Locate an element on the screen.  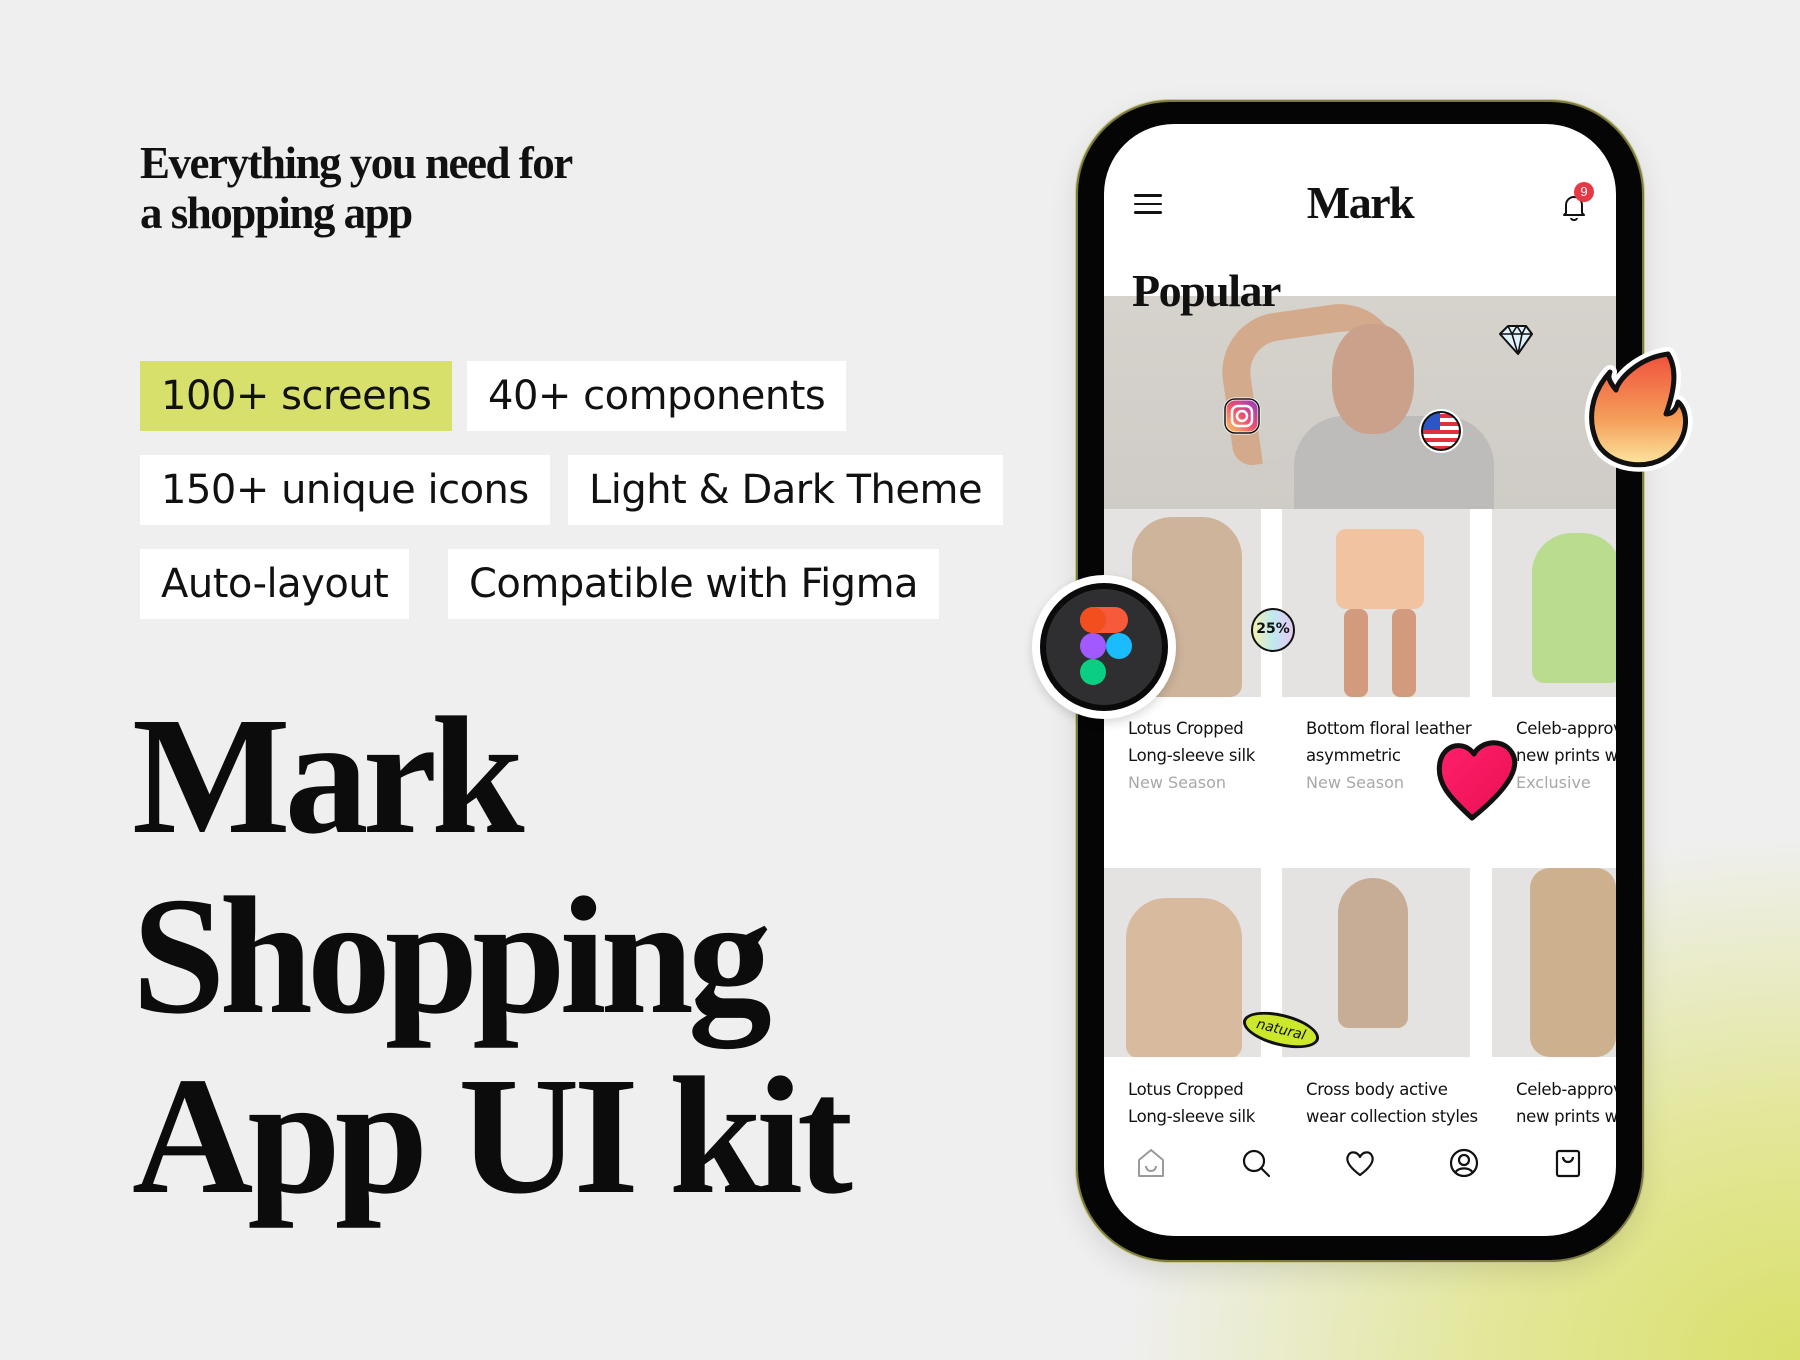
tagline: Everything you need for a shopping app is located at coordinates (356, 188).